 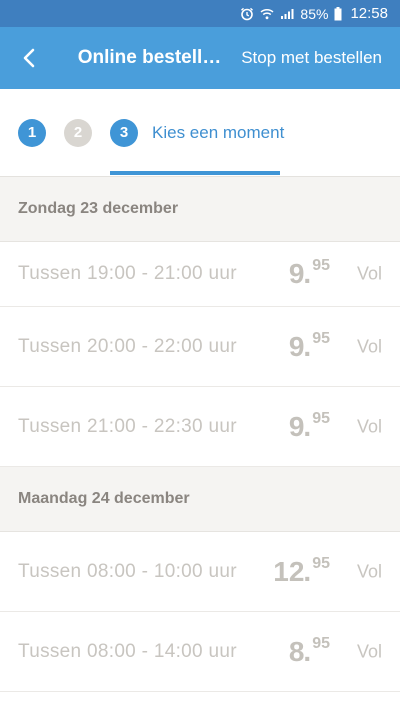 What do you see at coordinates (145, 346) in the screenshot?
I see `timeslot-range: 20:00 - 22:00` at bounding box center [145, 346].